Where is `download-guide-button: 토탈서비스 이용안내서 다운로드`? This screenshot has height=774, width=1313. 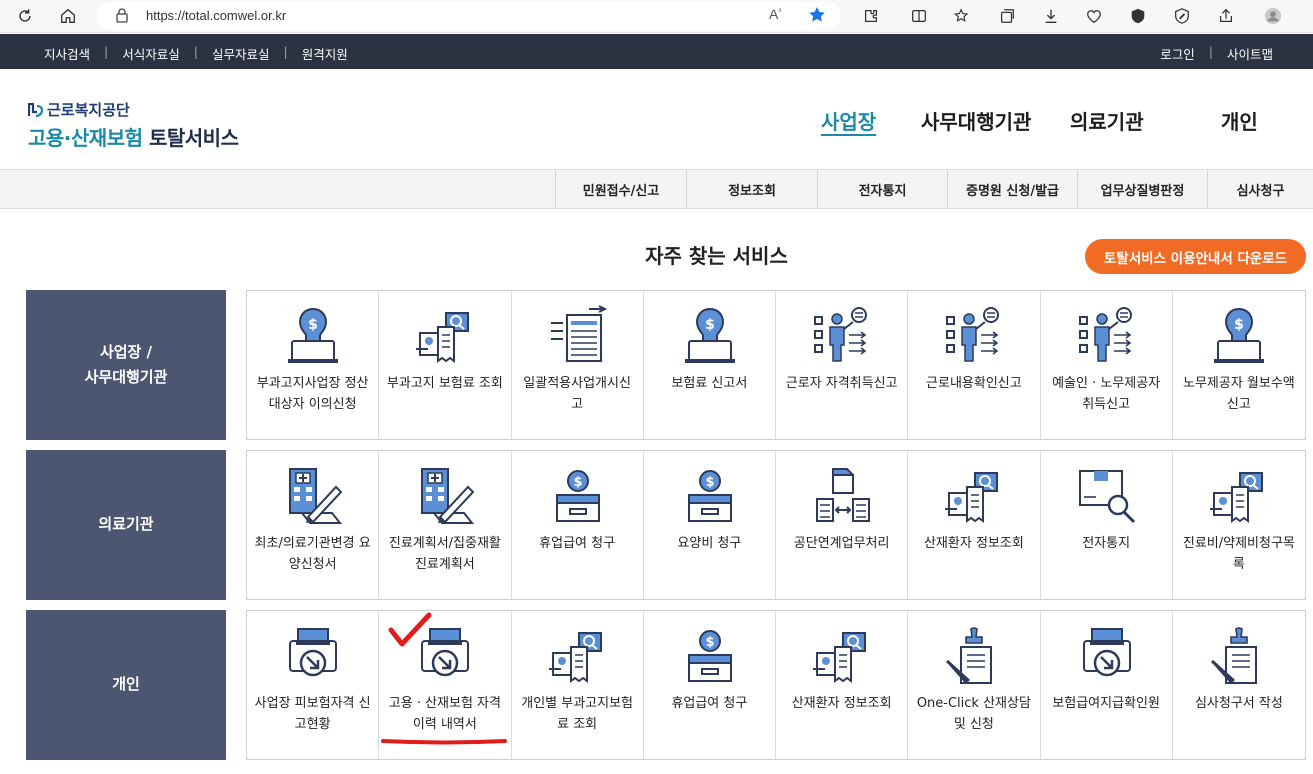
download-guide-button: 토탈서비스 이용안내서 다운로드 is located at coordinates (1195, 256).